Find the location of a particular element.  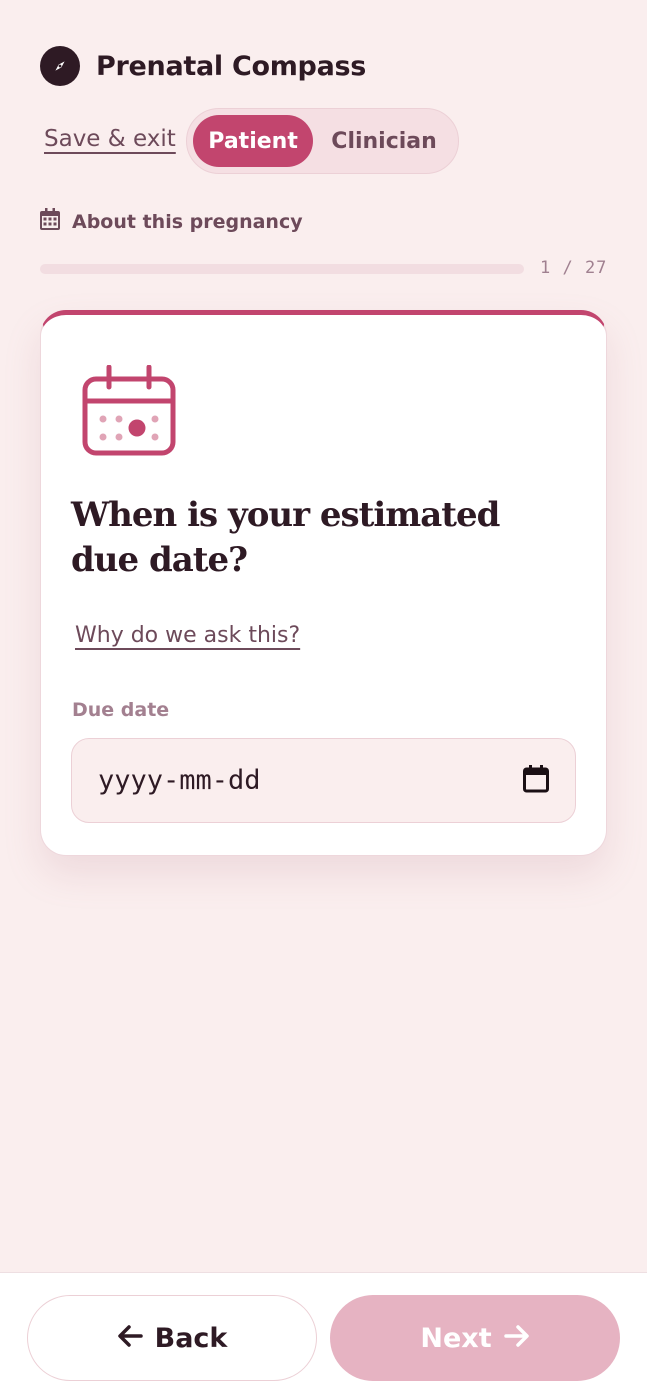

due-date-placeholder: yyyy-mm-dd is located at coordinates (179, 780).